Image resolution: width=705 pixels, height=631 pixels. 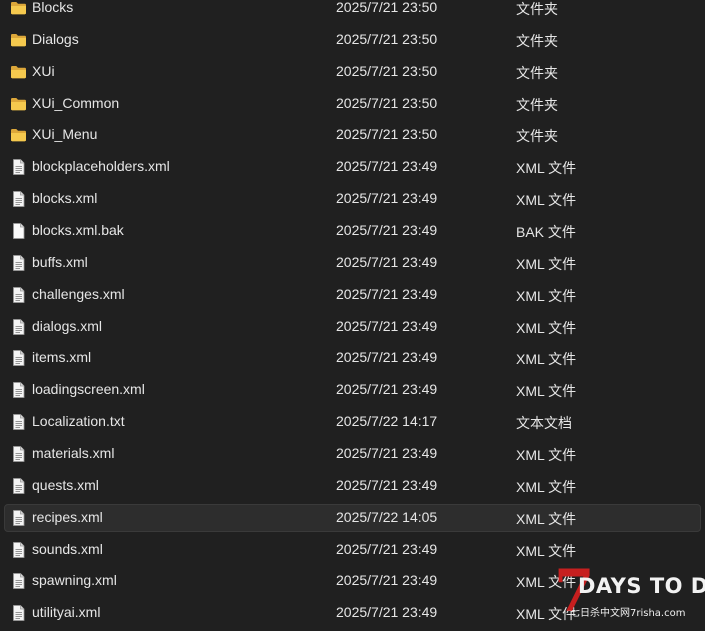 I want to click on file-name: Blocks, so click(x=53, y=7).